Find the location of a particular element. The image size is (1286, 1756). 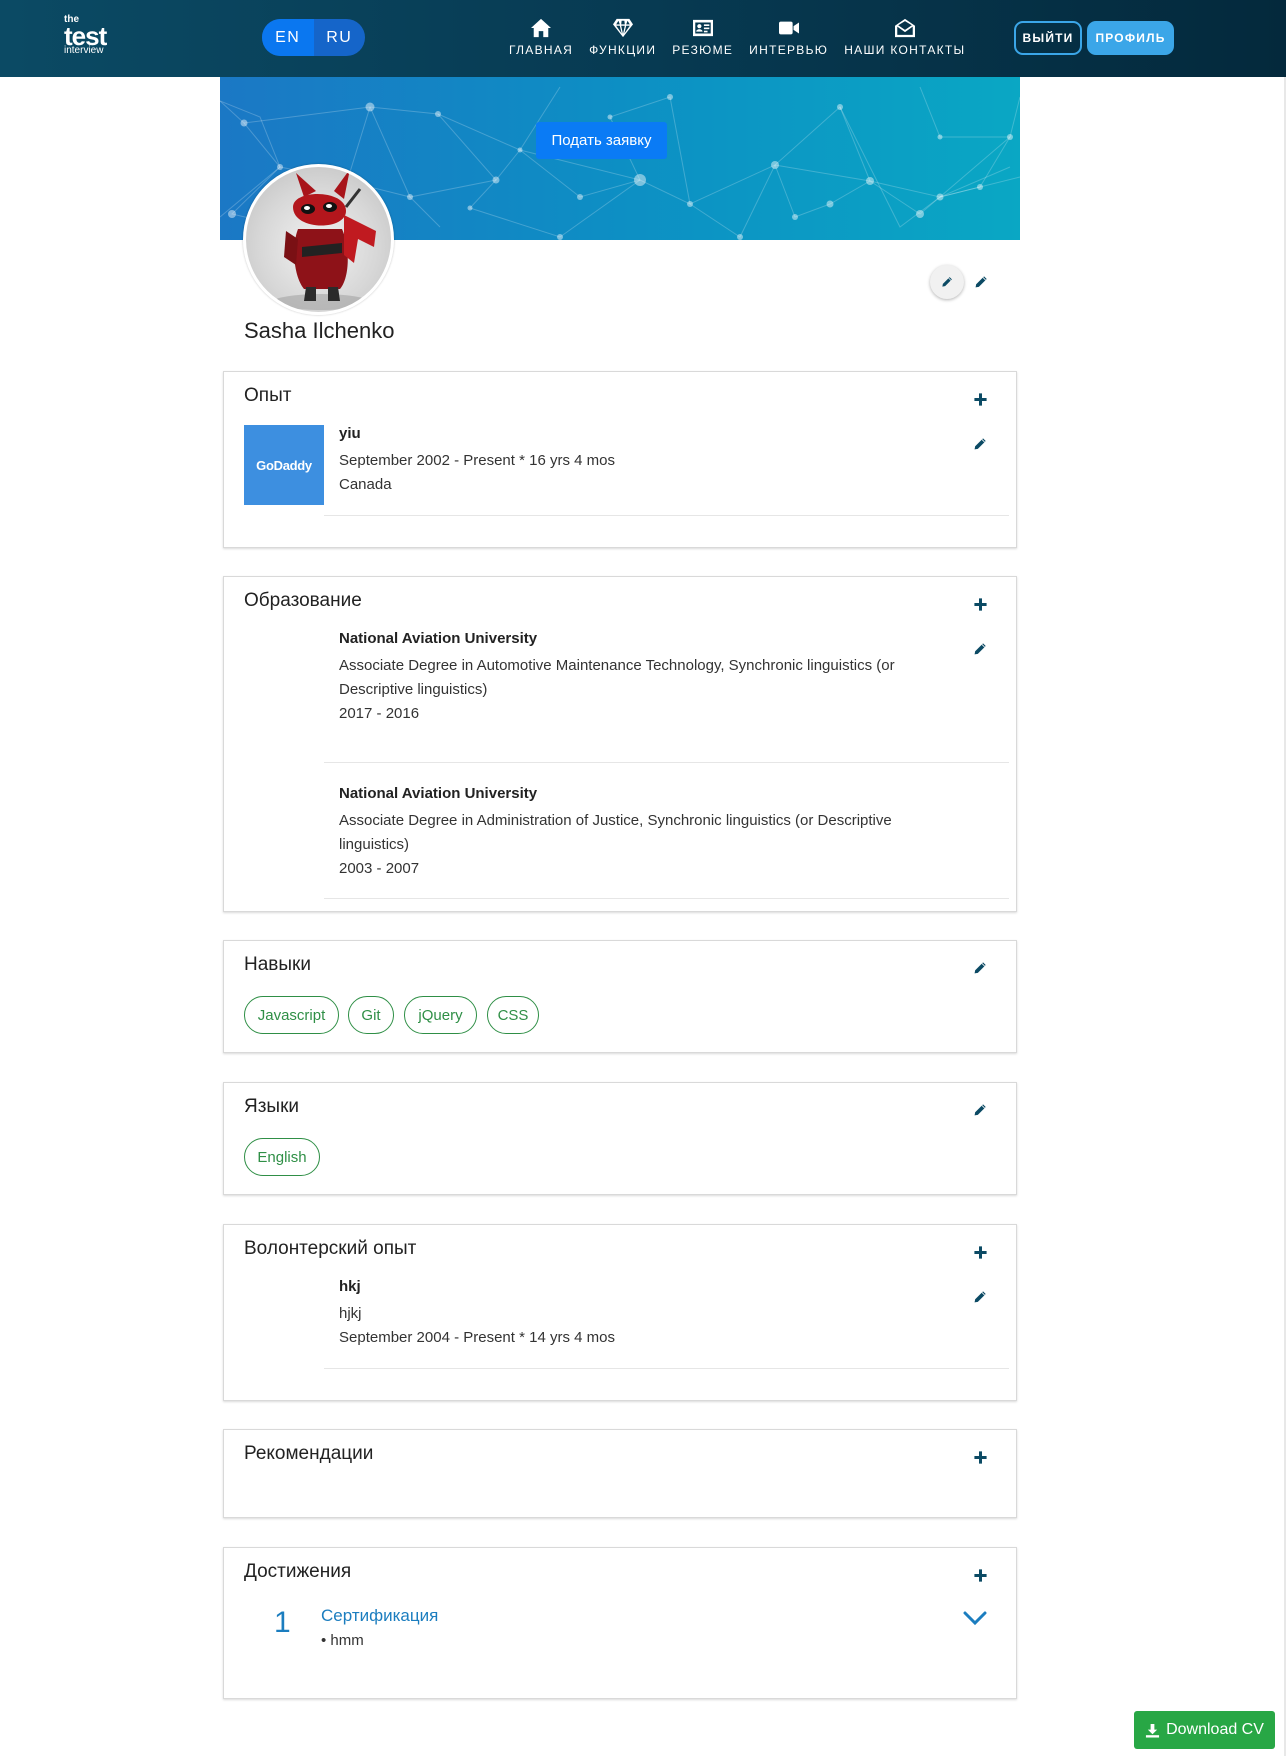

achievements-section: Достижения 1 Сертификация • hmm is located at coordinates (620, 1623).